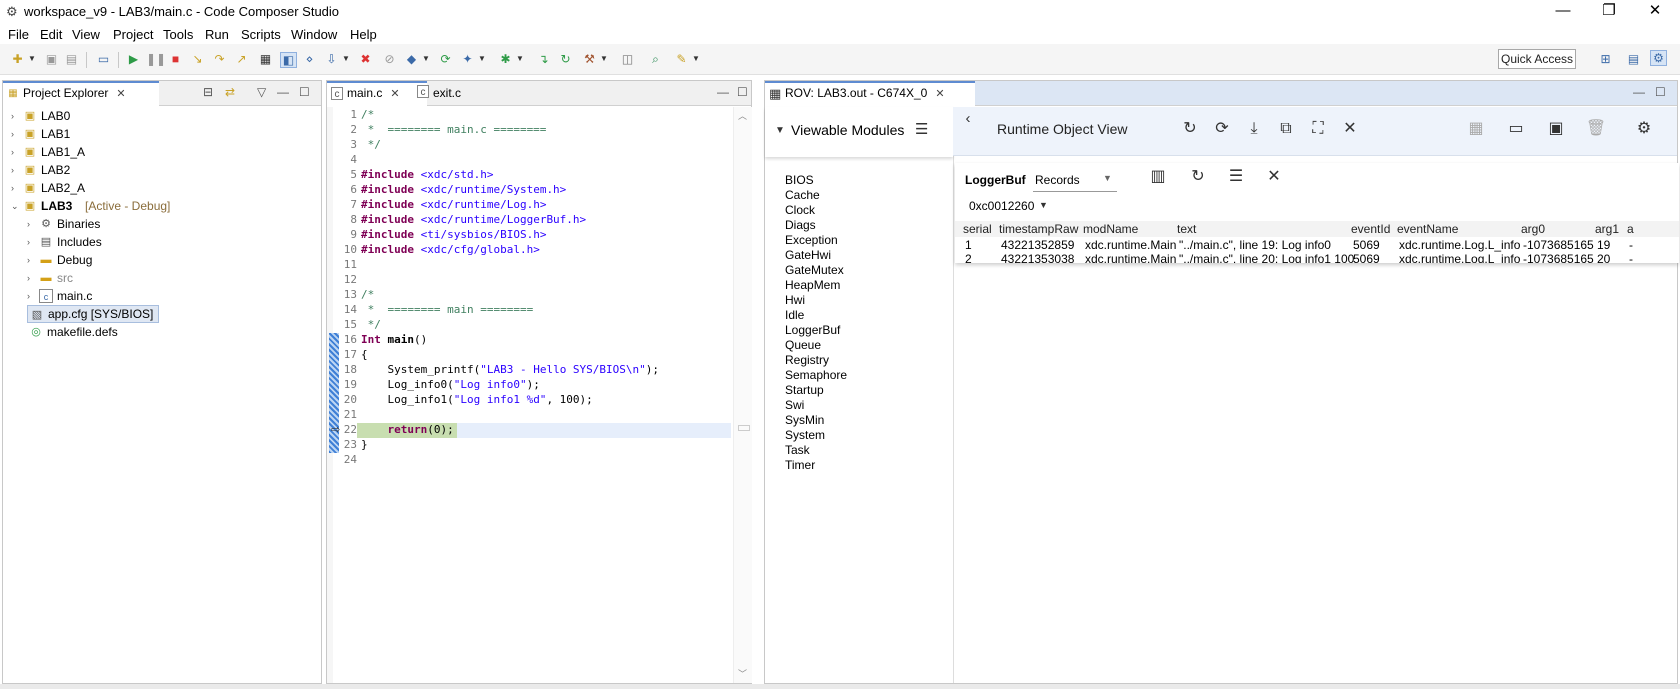 Image resolution: width=1680 pixels, height=689 pixels. Describe the element at coordinates (363, 34) in the screenshot. I see `menu-help: Help` at that location.